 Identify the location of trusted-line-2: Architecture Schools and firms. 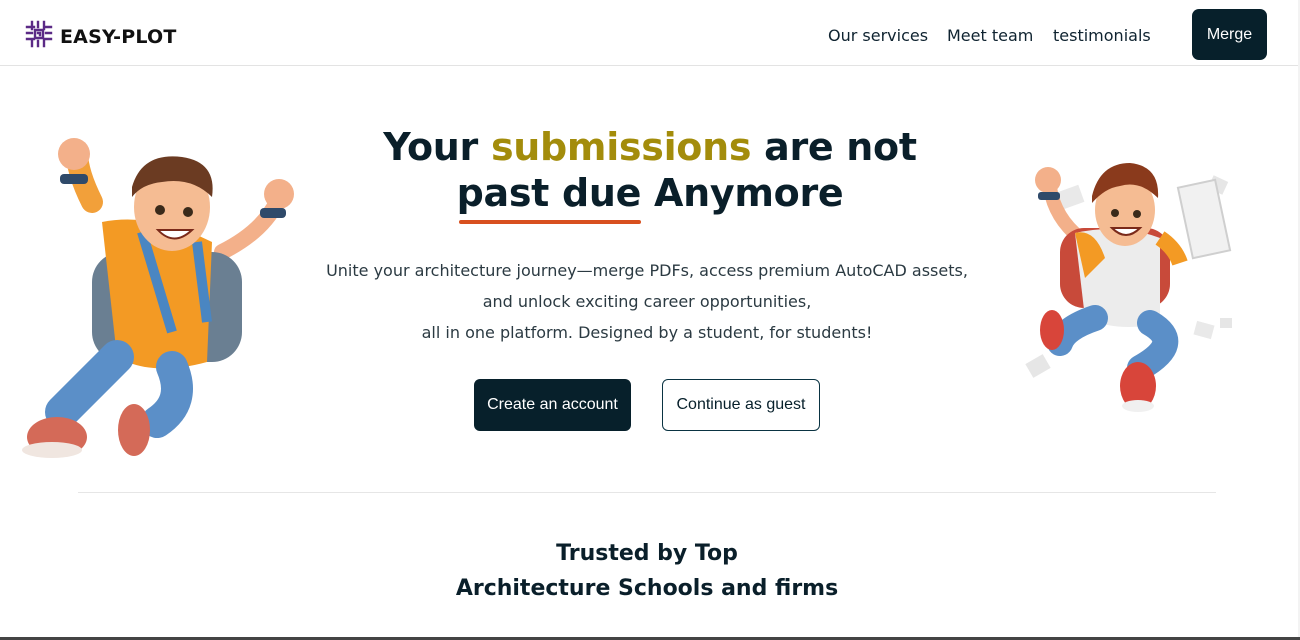
(647, 588).